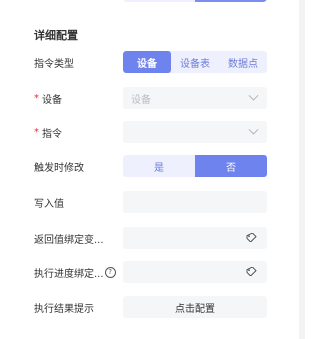  What do you see at coordinates (147, 62) in the screenshot?
I see `command-type-option-device: 设备` at bounding box center [147, 62].